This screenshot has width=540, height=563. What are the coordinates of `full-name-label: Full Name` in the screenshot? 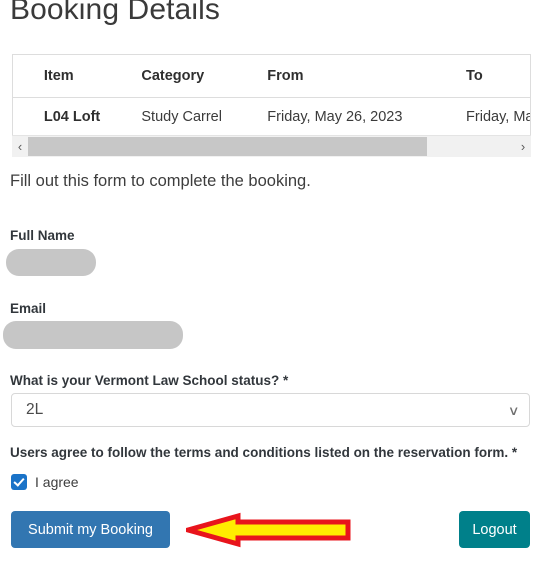 It's located at (42, 235).